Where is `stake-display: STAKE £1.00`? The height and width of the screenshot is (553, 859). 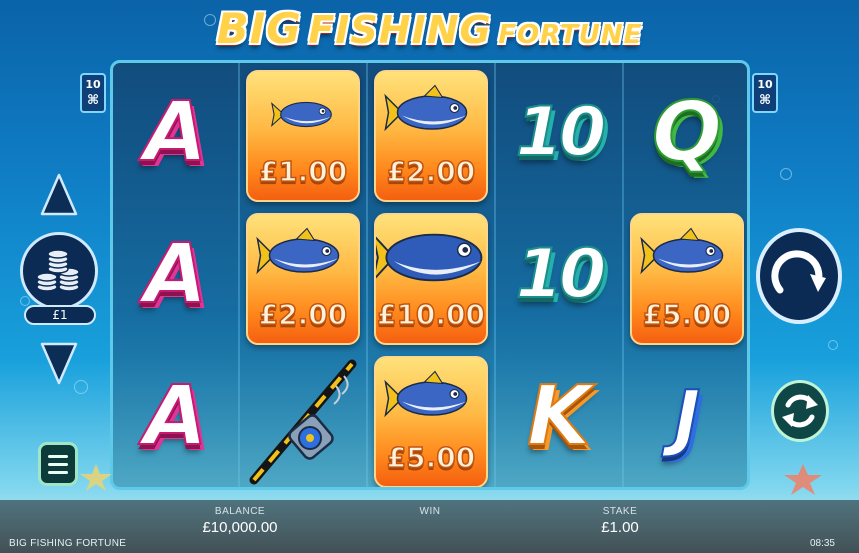
stake-display: STAKE £1.00 is located at coordinates (620, 521).